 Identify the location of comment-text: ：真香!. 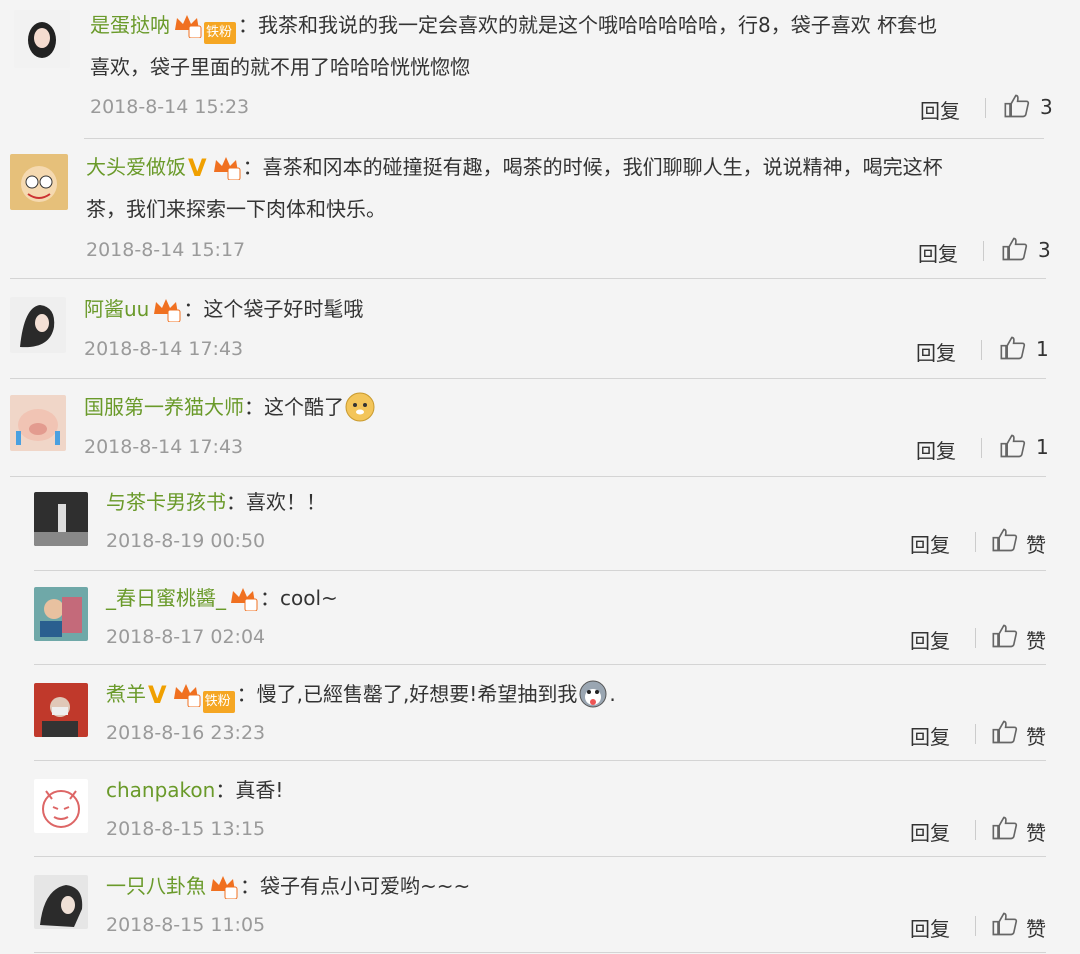
(249, 790).